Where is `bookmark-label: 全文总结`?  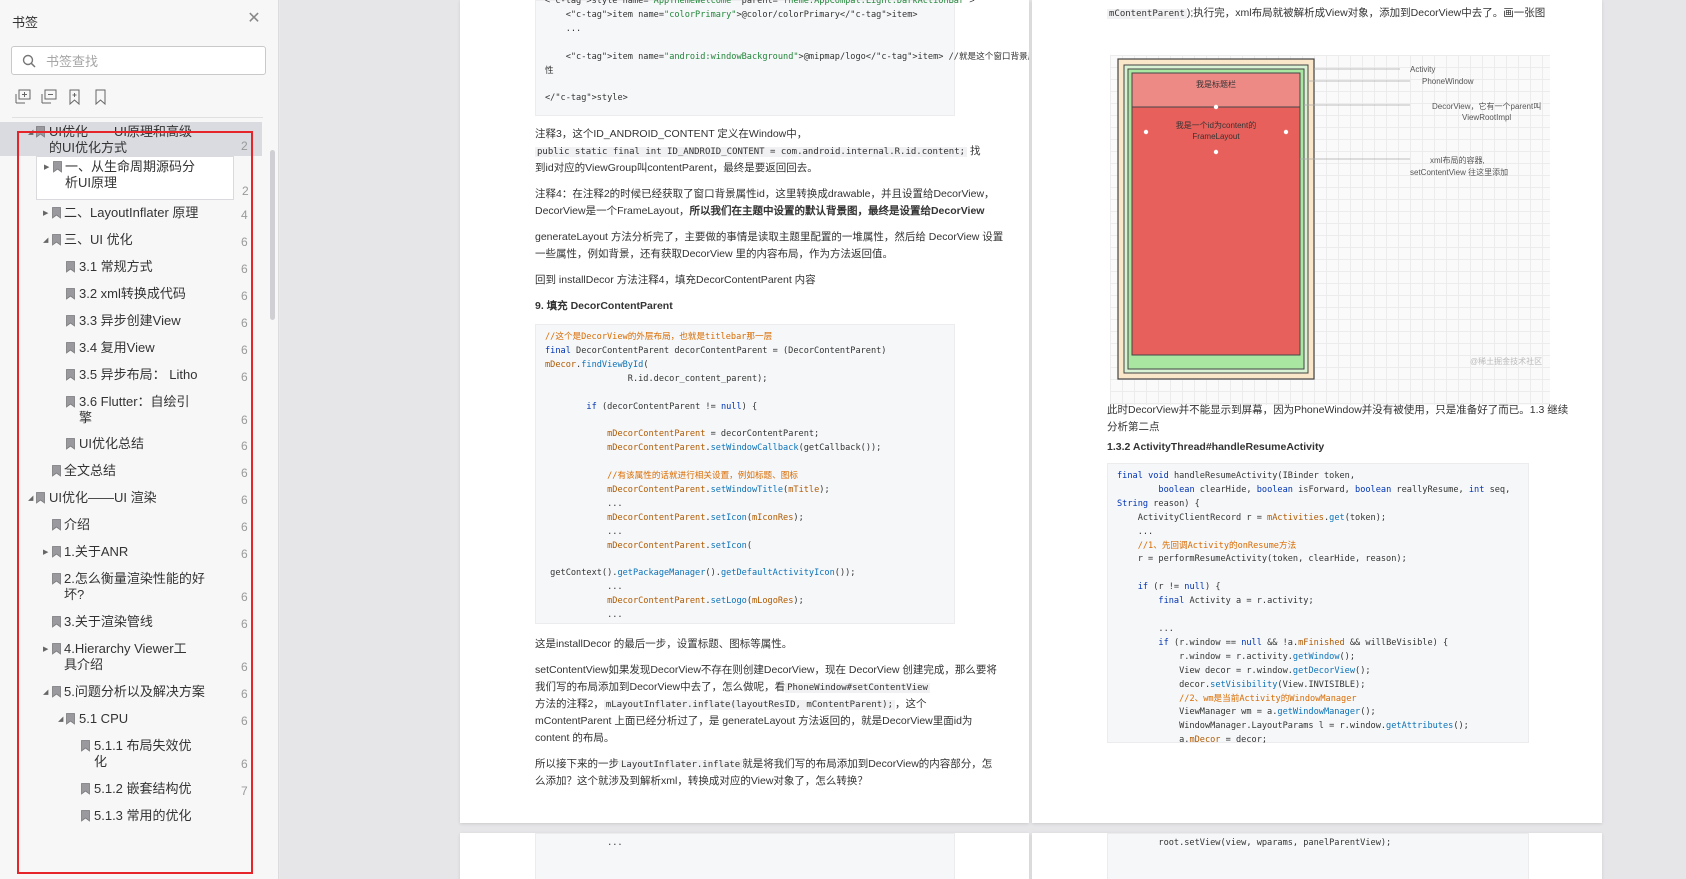 bookmark-label: 全文总结 is located at coordinates (90, 470).